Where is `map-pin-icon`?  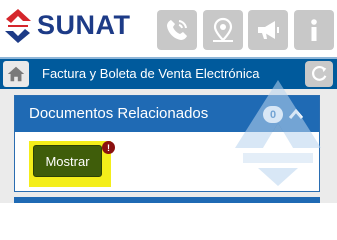
map-pin-icon is located at coordinates (223, 29).